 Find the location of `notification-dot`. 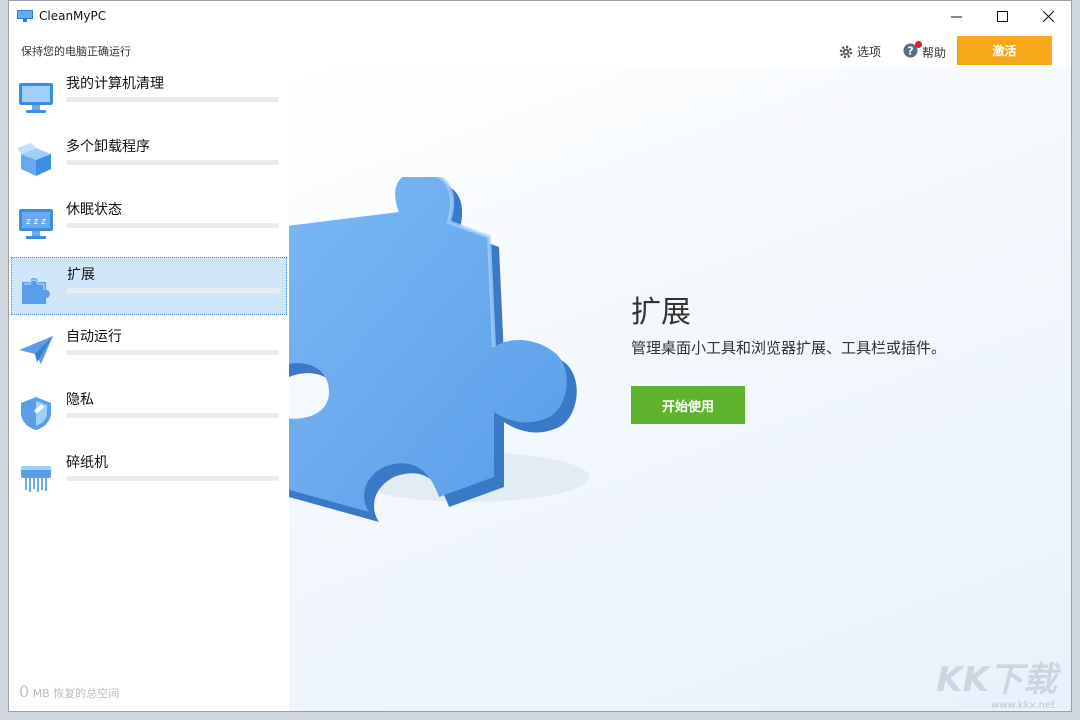

notification-dot is located at coordinates (918, 44).